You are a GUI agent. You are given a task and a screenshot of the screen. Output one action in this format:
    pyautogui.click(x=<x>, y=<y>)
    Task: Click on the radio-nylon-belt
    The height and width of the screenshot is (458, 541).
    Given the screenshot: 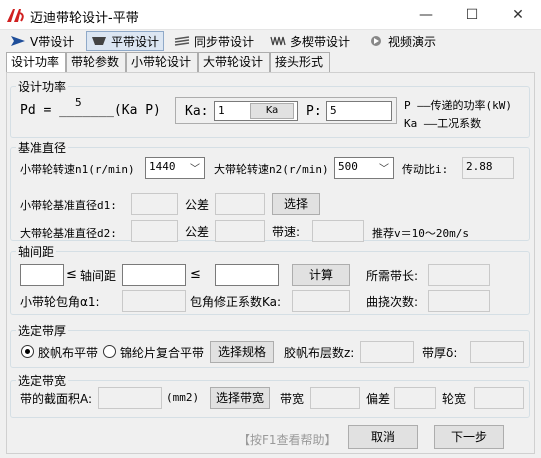 What is the action you would take?
    pyautogui.click(x=109, y=351)
    